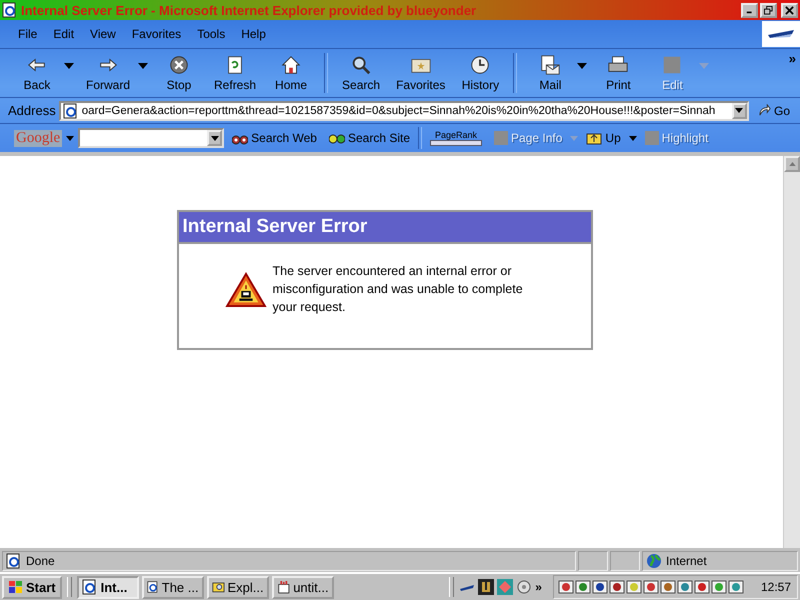  What do you see at coordinates (384, 228) in the screenshot?
I see `error-title: Internal Server Error` at bounding box center [384, 228].